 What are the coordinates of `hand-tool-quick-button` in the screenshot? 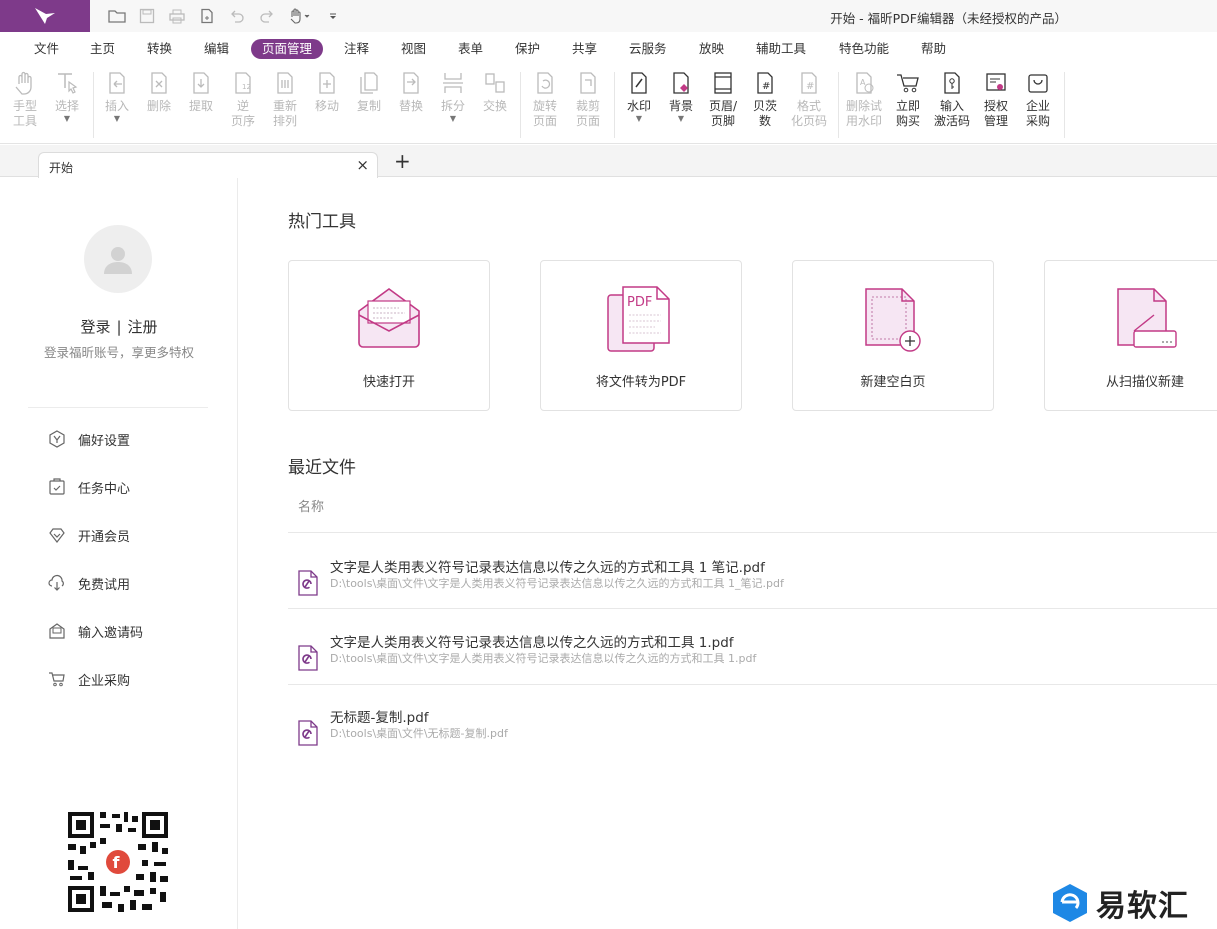 It's located at (300, 16).